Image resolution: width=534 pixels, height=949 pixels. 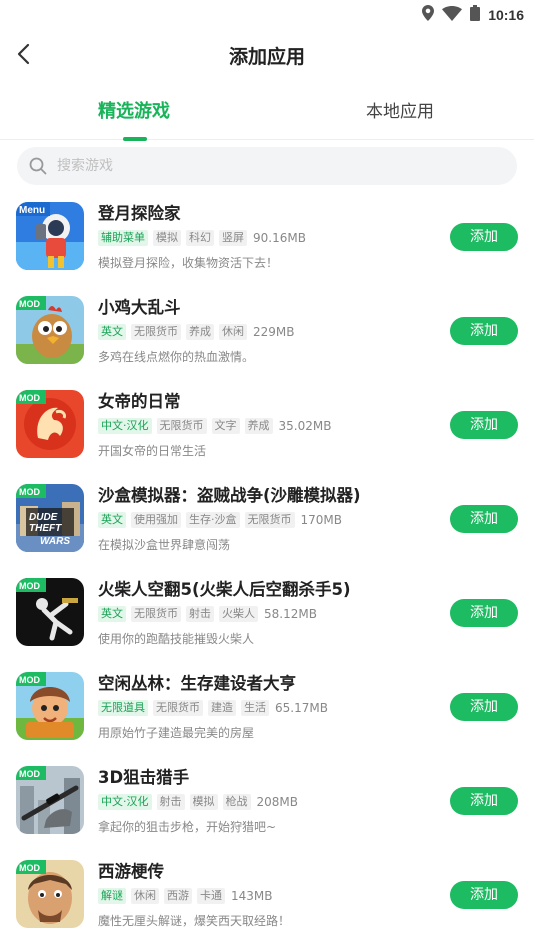 I want to click on chicken-game-icon: MOD, so click(x=50, y=330).